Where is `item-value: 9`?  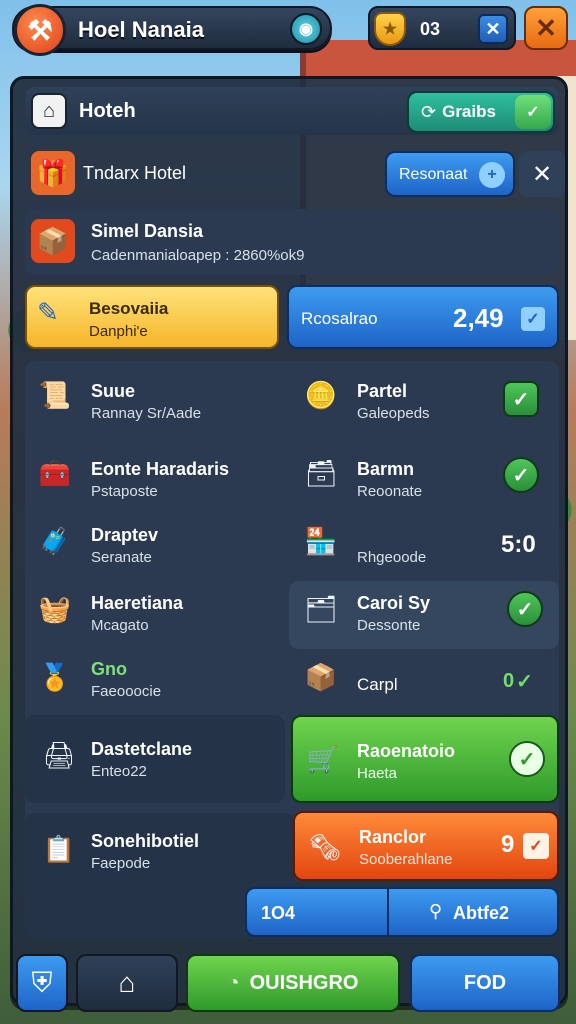 item-value: 9 is located at coordinates (508, 844).